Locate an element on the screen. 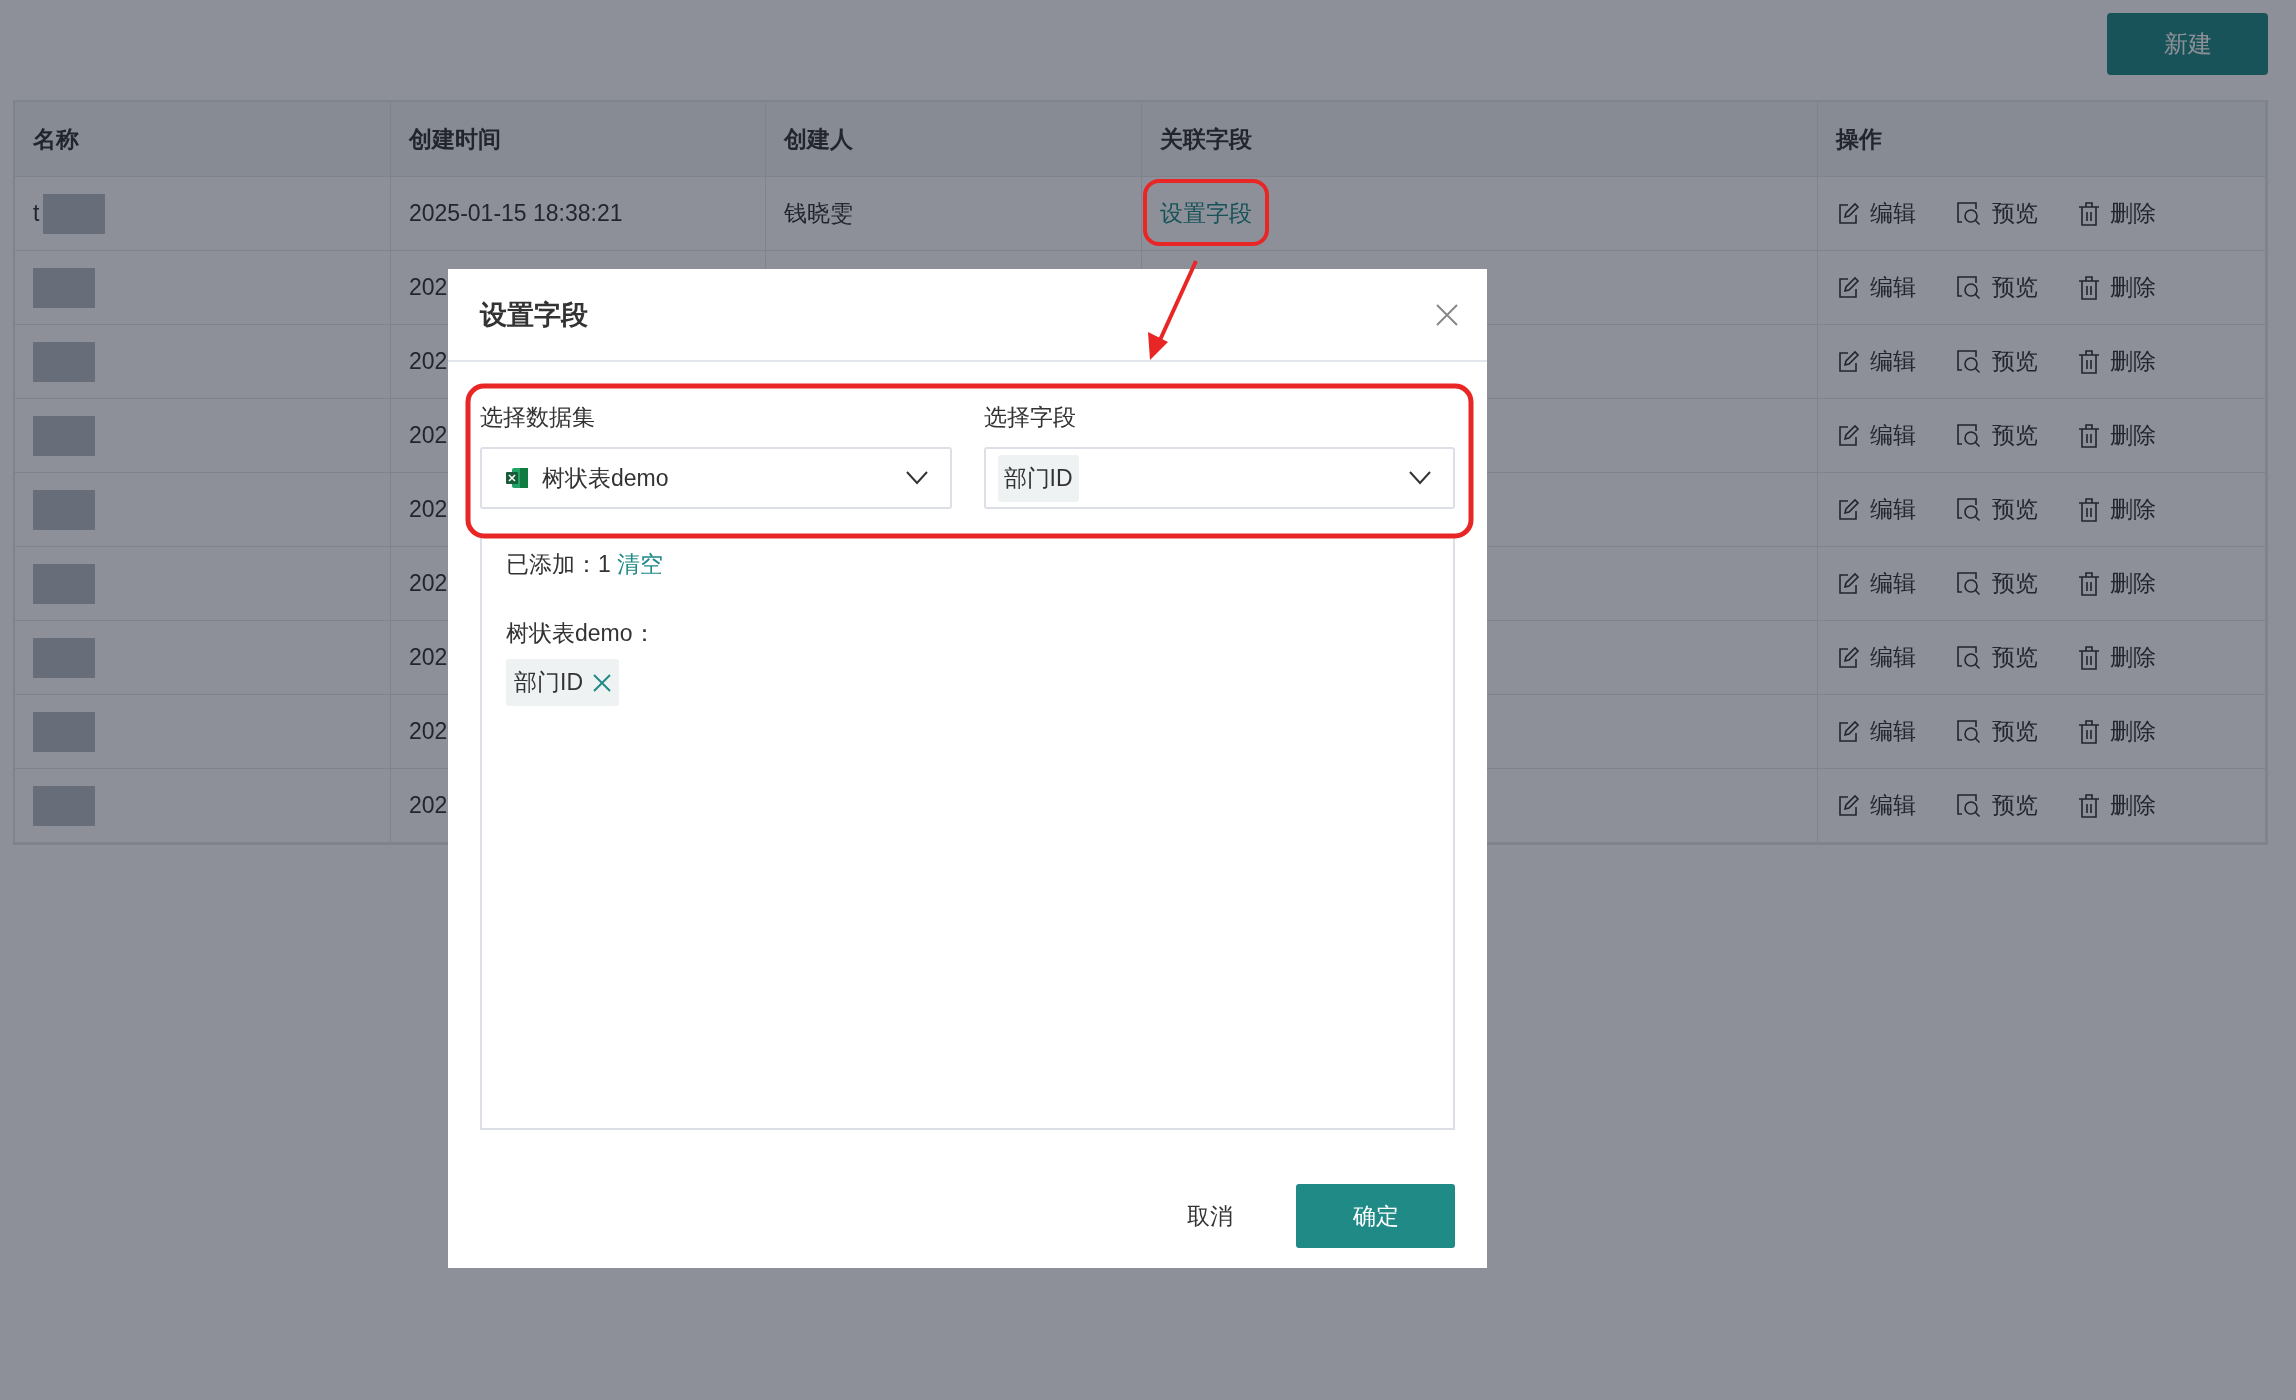  confirm-button: 确定 is located at coordinates (1375, 1216).